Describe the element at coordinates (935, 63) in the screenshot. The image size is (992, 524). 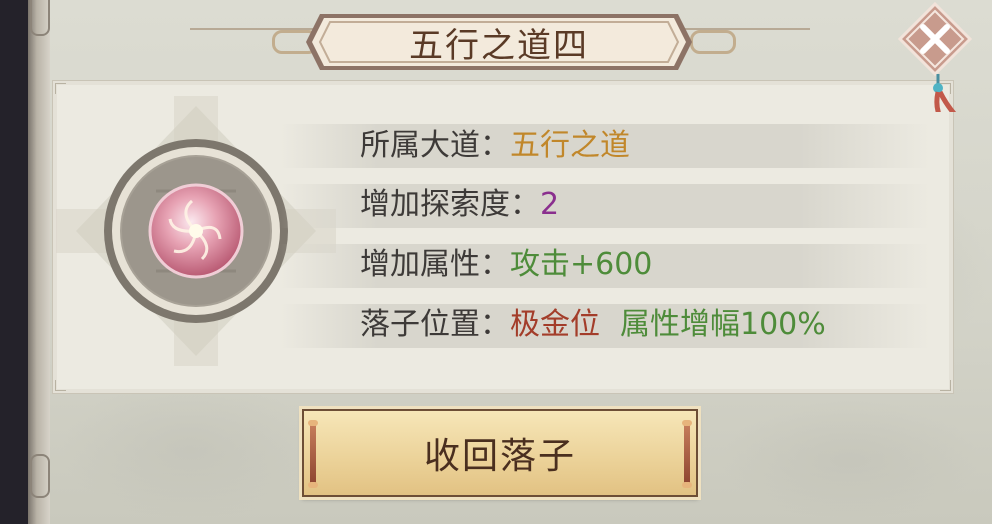
I see `close-button` at that location.